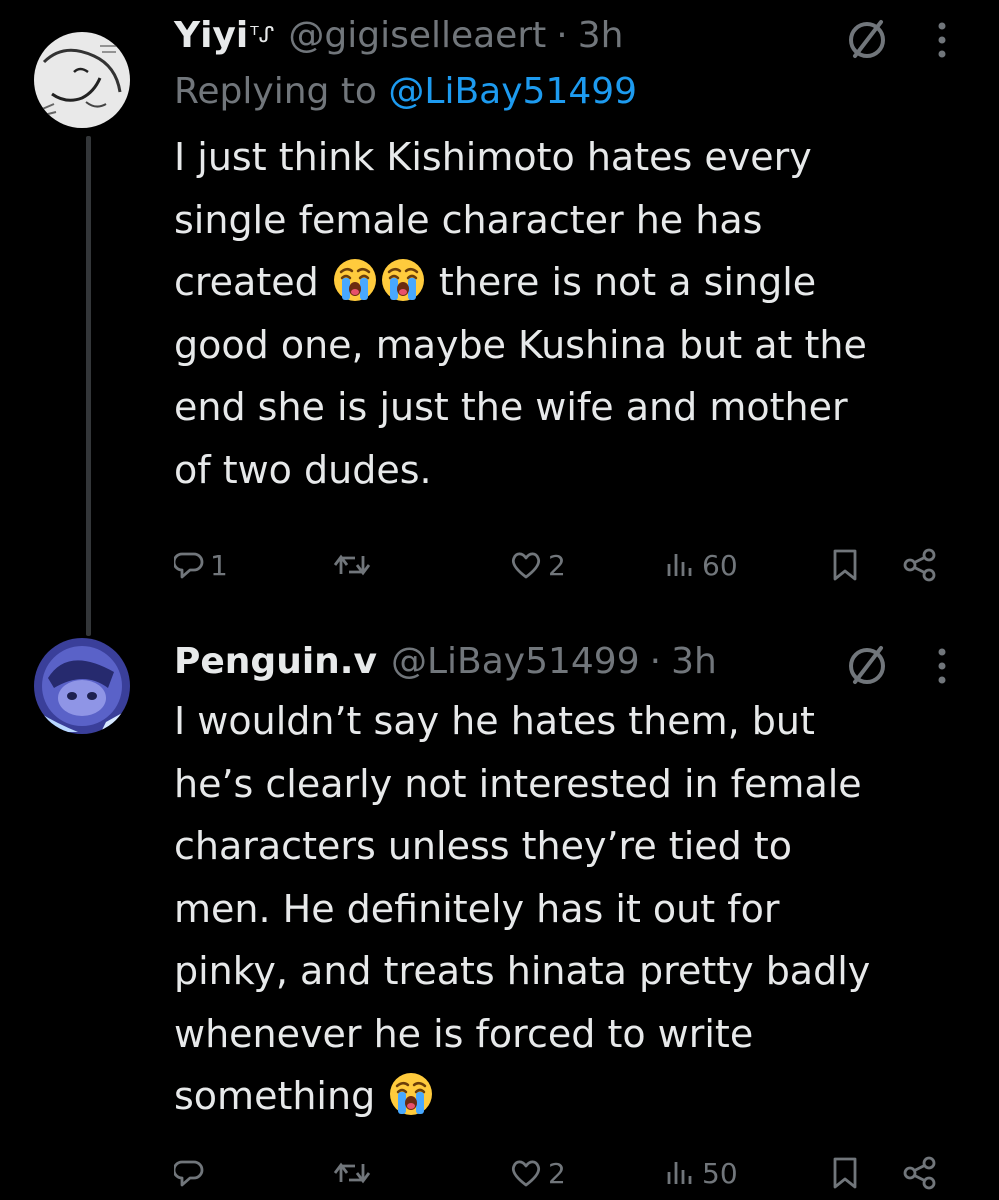 The height and width of the screenshot is (1200, 999). I want to click on tweet-actions: 1 2 60, so click(576, 565).